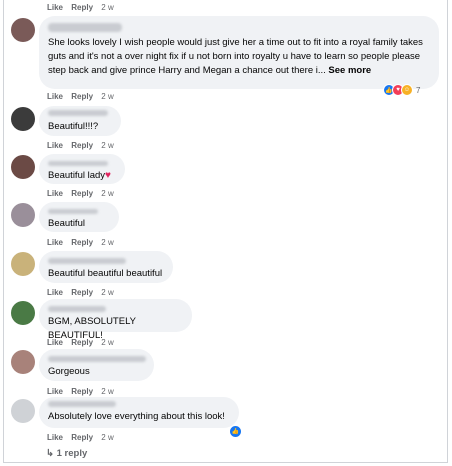  I want to click on haha-reaction-icon: ☺, so click(407, 90).